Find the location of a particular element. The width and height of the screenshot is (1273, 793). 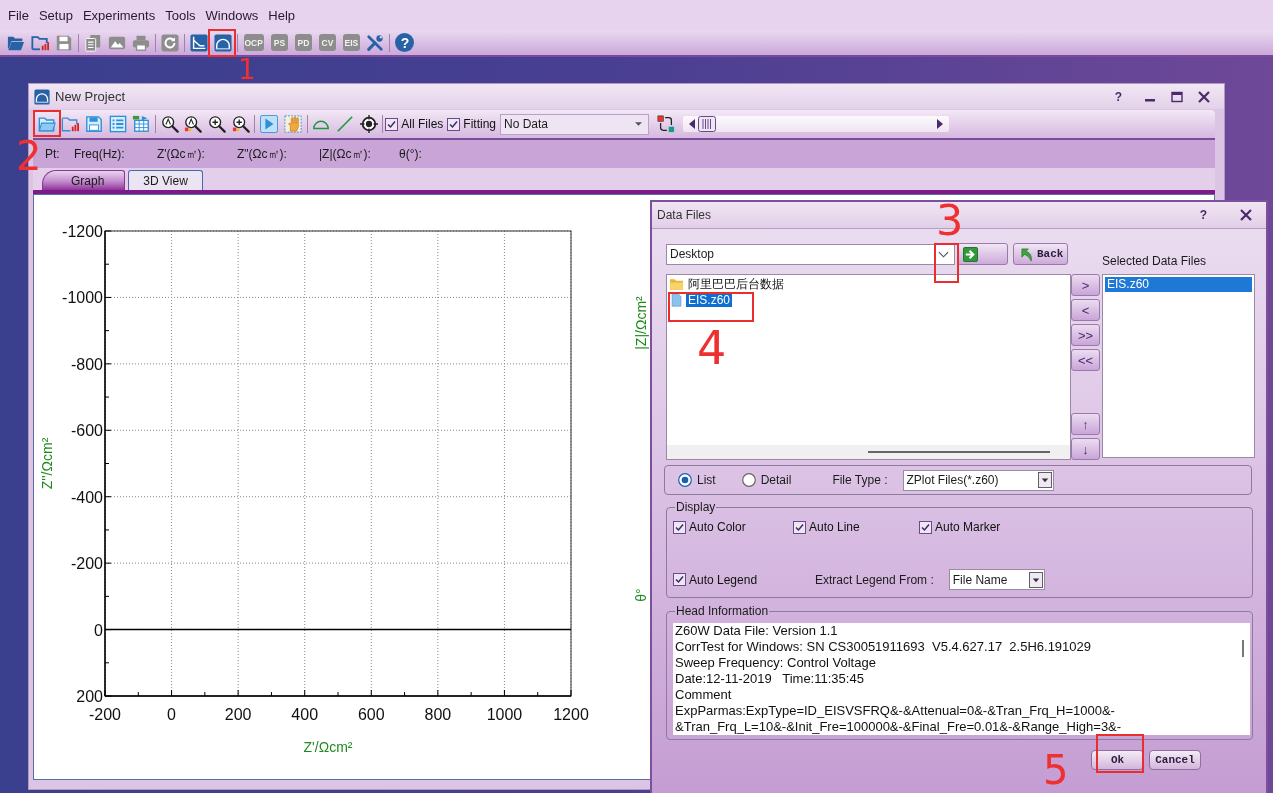

plot-icon is located at coordinates (199, 42).